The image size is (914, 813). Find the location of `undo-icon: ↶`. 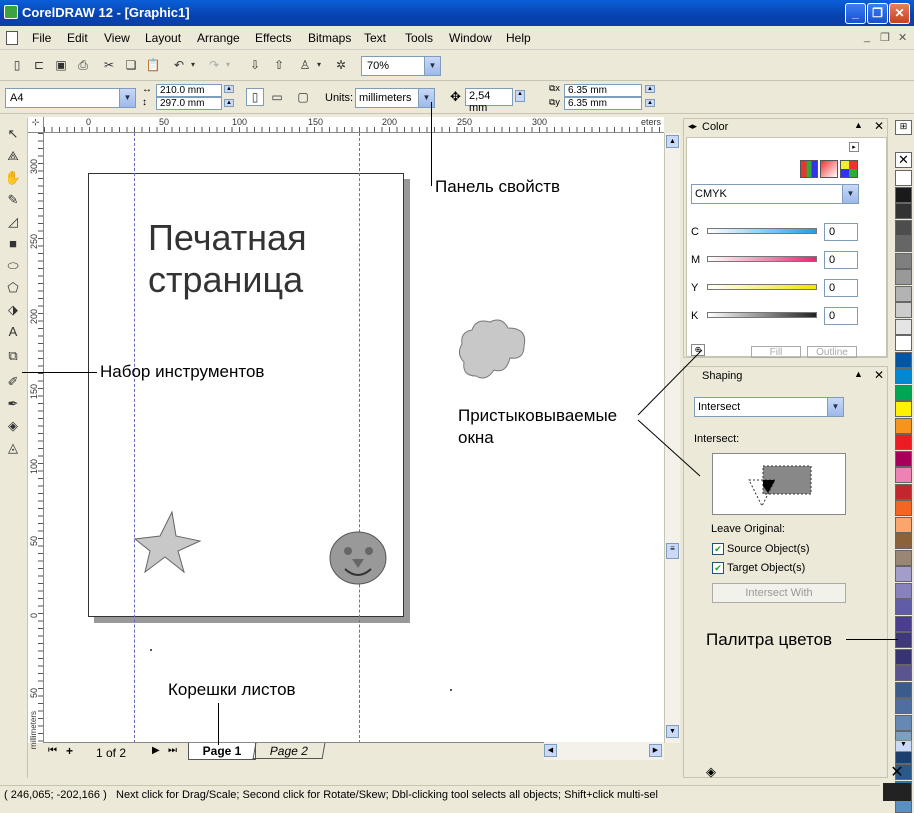

undo-icon: ↶ is located at coordinates (179, 65).